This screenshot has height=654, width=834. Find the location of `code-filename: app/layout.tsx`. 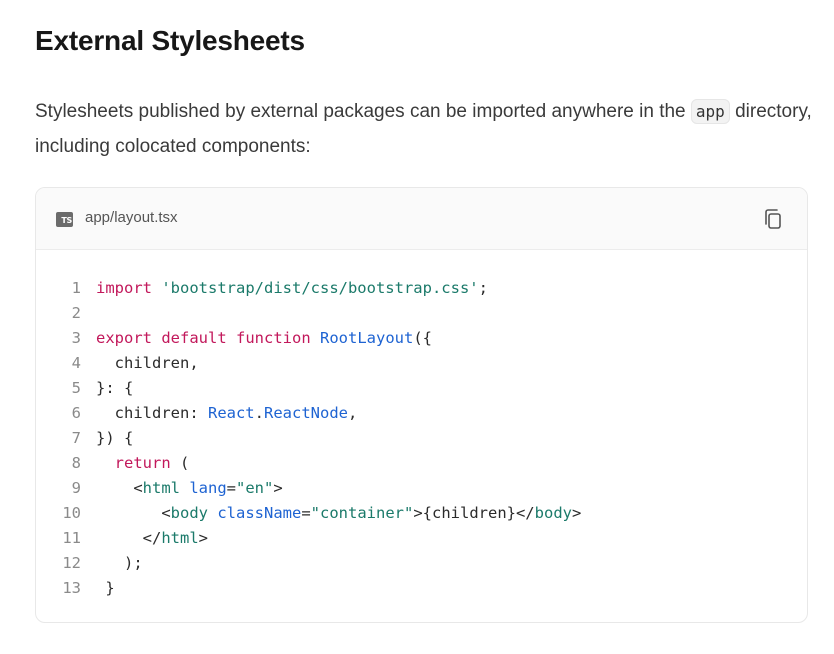

code-filename: app/layout.tsx is located at coordinates (131, 217).